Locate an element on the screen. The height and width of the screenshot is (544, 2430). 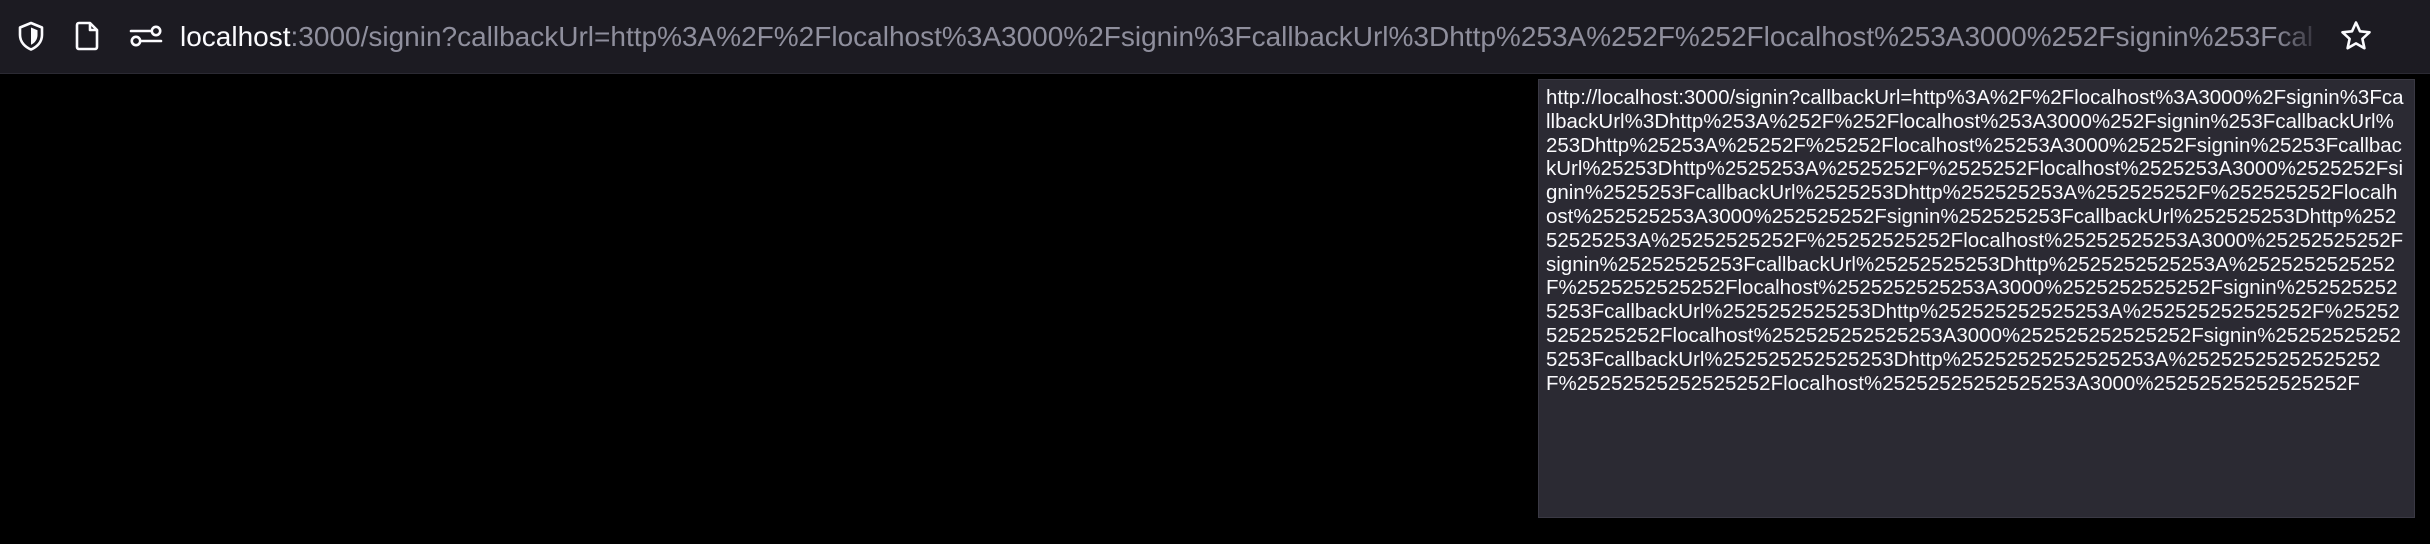
url-host: localhost is located at coordinates (235, 36).